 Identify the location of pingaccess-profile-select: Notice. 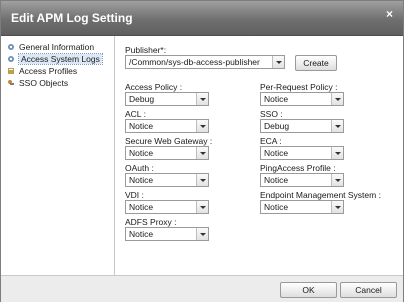
(302, 180).